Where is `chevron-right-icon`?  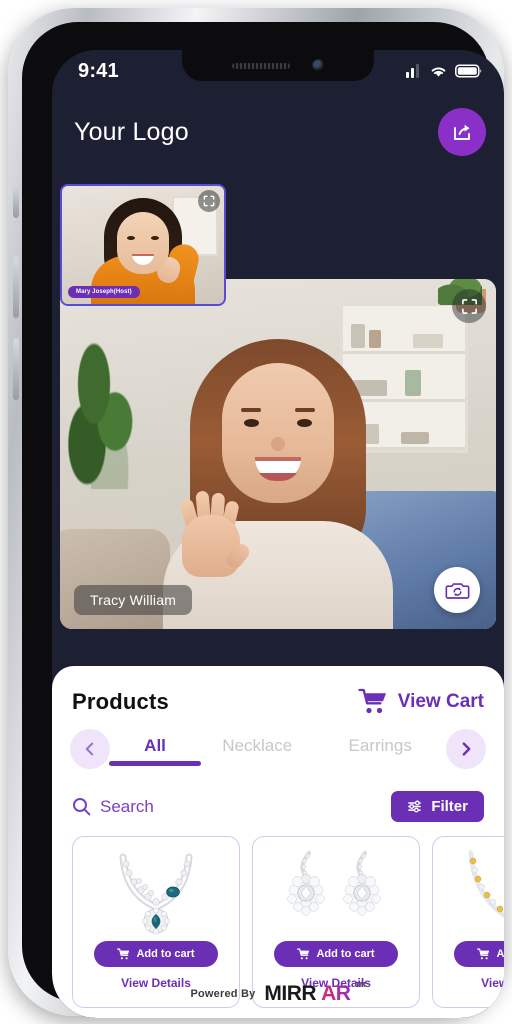 chevron-right-icon is located at coordinates (466, 749).